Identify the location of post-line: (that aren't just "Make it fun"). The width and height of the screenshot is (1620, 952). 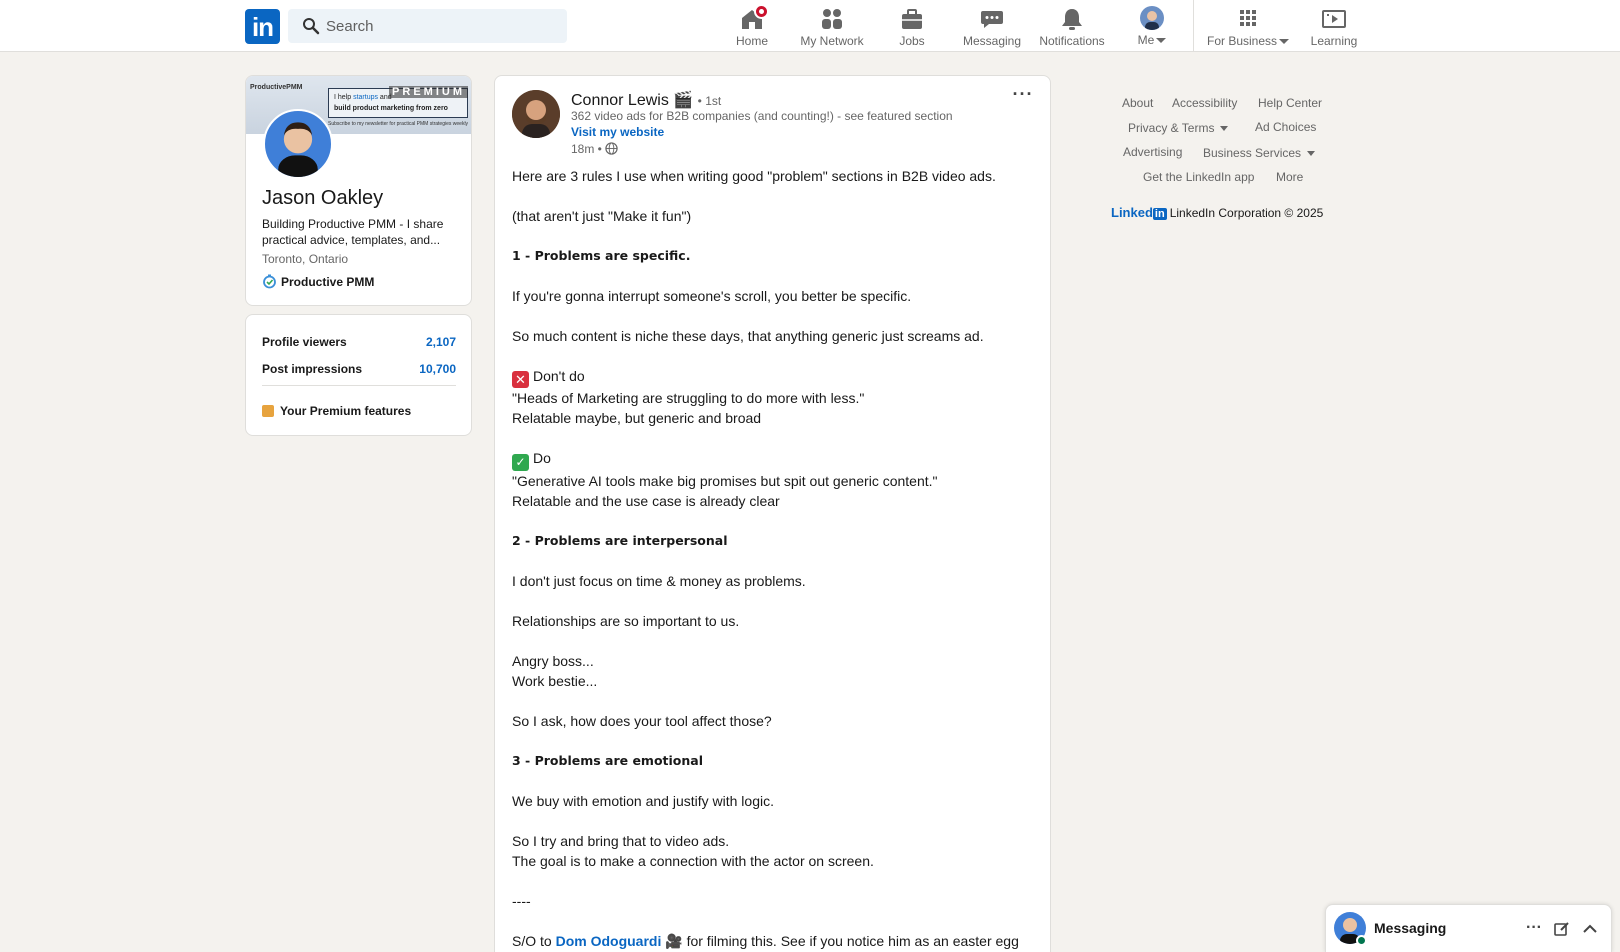
(602, 216).